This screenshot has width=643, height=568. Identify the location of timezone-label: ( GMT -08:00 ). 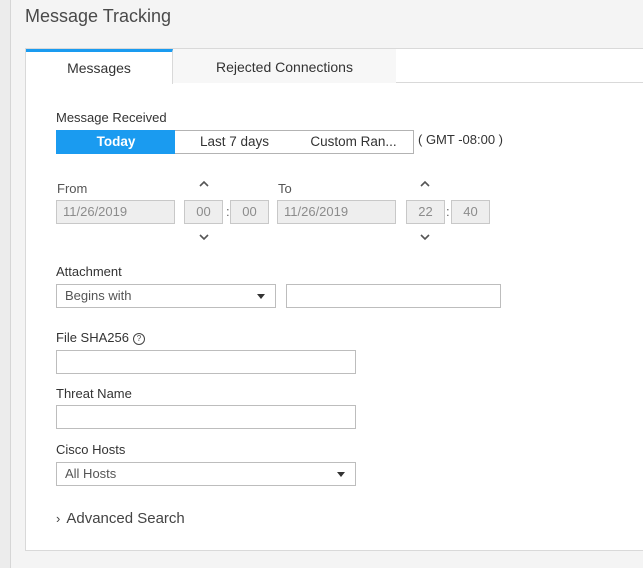
(461, 139).